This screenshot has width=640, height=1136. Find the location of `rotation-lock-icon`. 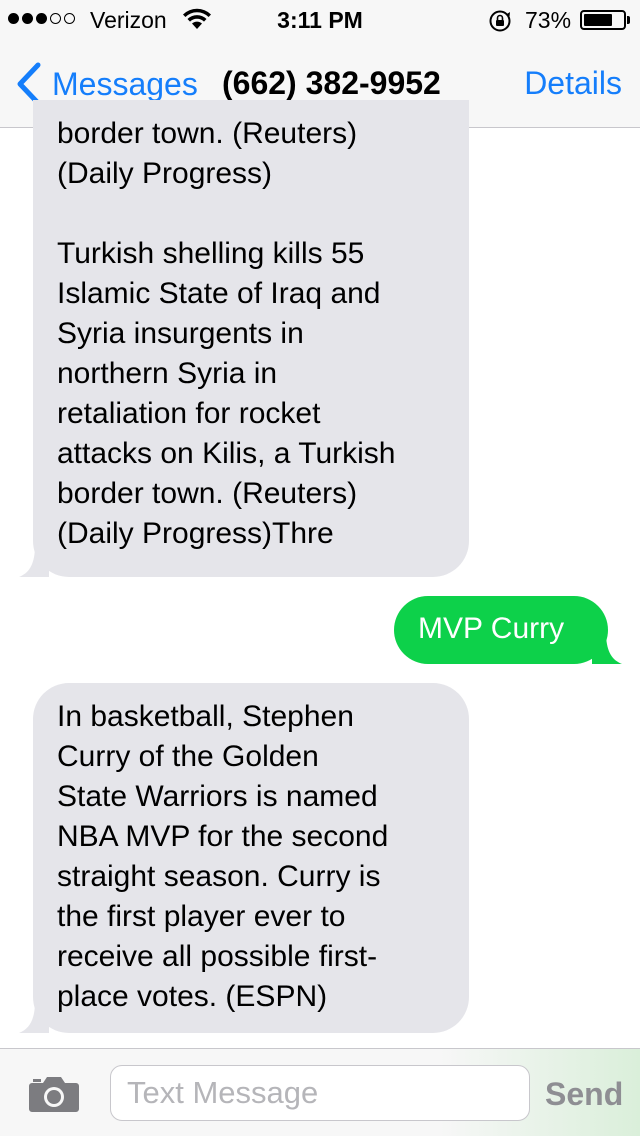

rotation-lock-icon is located at coordinates (500, 21).